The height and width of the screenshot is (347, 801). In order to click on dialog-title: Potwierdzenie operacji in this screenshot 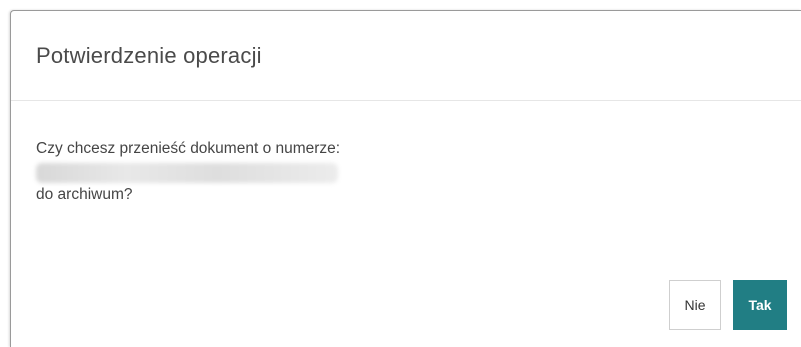, I will do `click(149, 55)`.